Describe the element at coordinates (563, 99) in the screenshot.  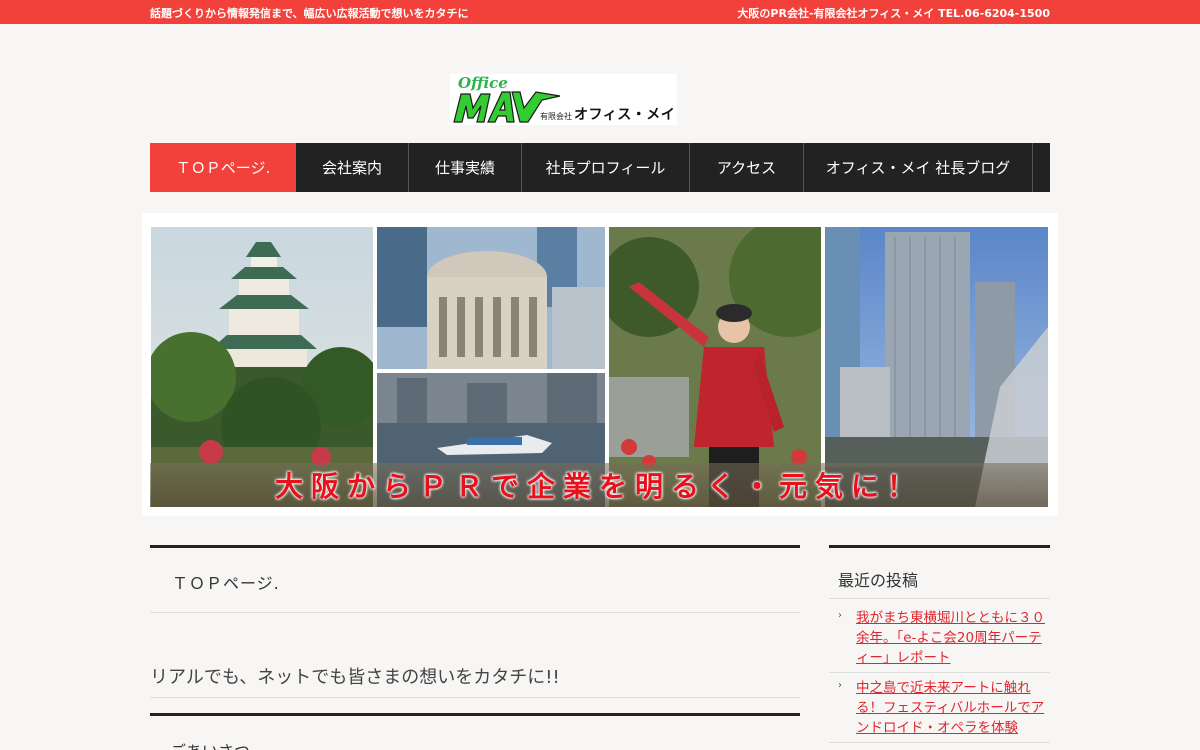
I see `site-logo: Office 有限会社 オフィス・メイ` at that location.